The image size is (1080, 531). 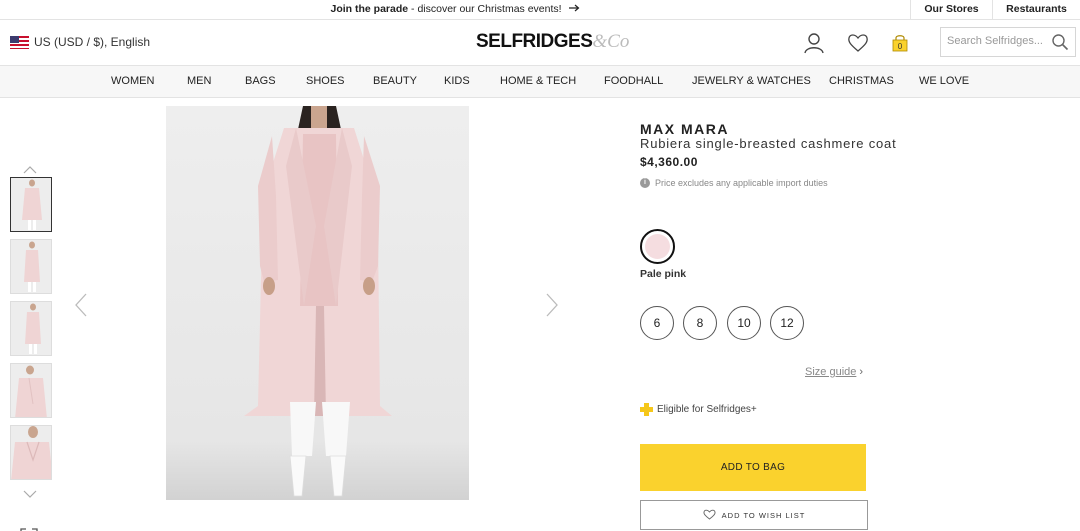 I want to click on selfridges-plus-eligibility: Eligible for Selfridges+, so click(x=698, y=409).